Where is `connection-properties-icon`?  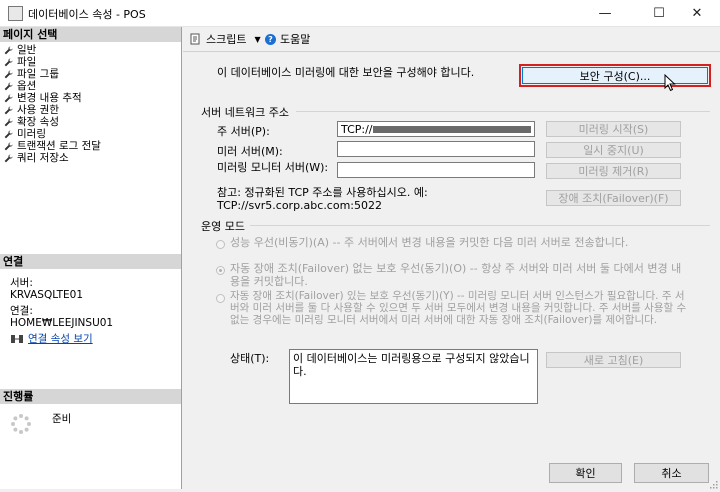 connection-properties-icon is located at coordinates (17, 339).